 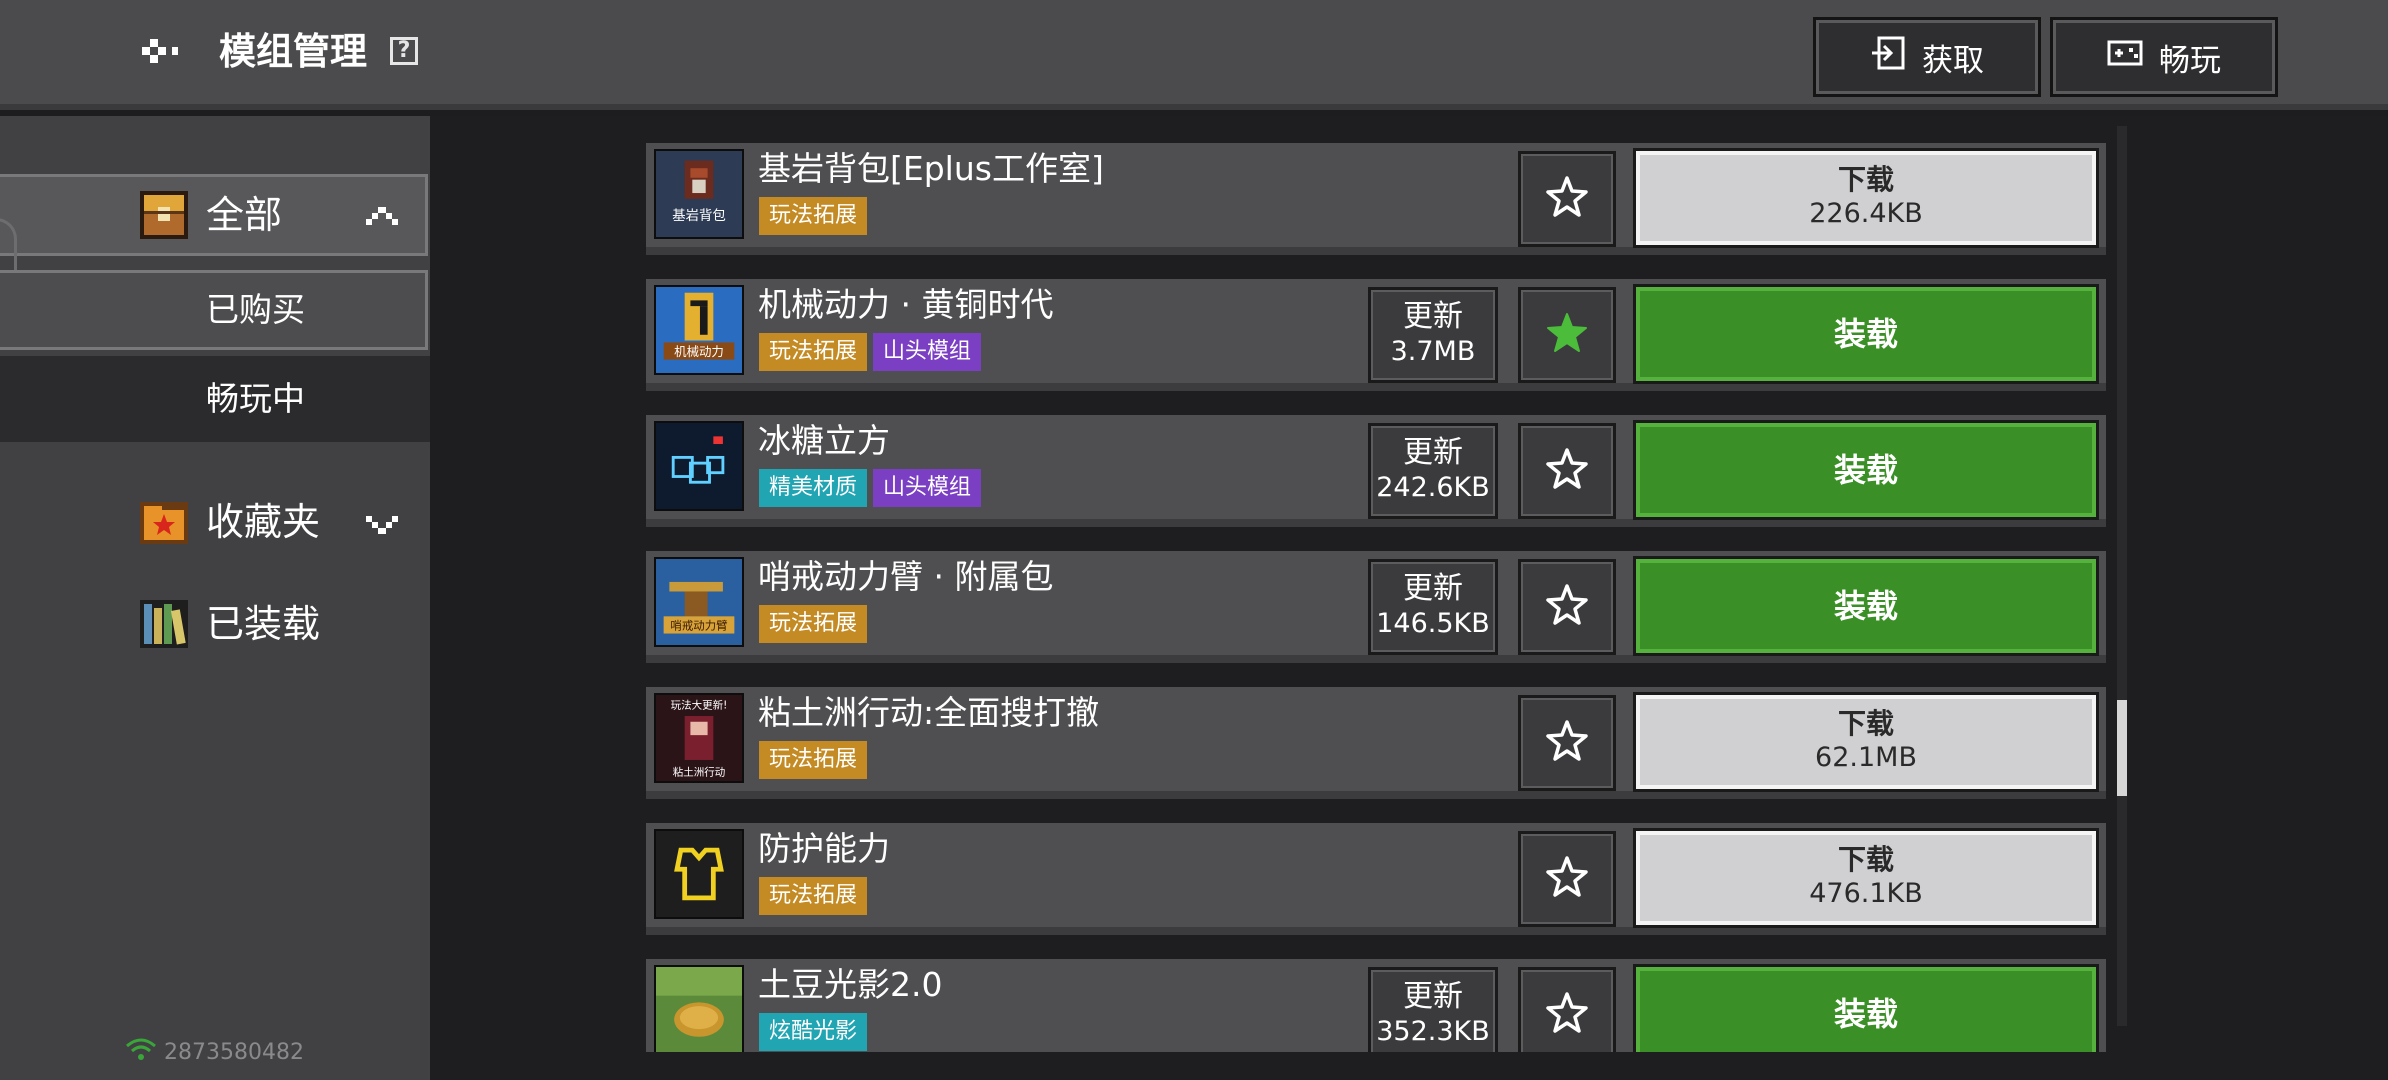 What do you see at coordinates (1433, 623) in the screenshot?
I see `update-size: 146.5KB` at bounding box center [1433, 623].